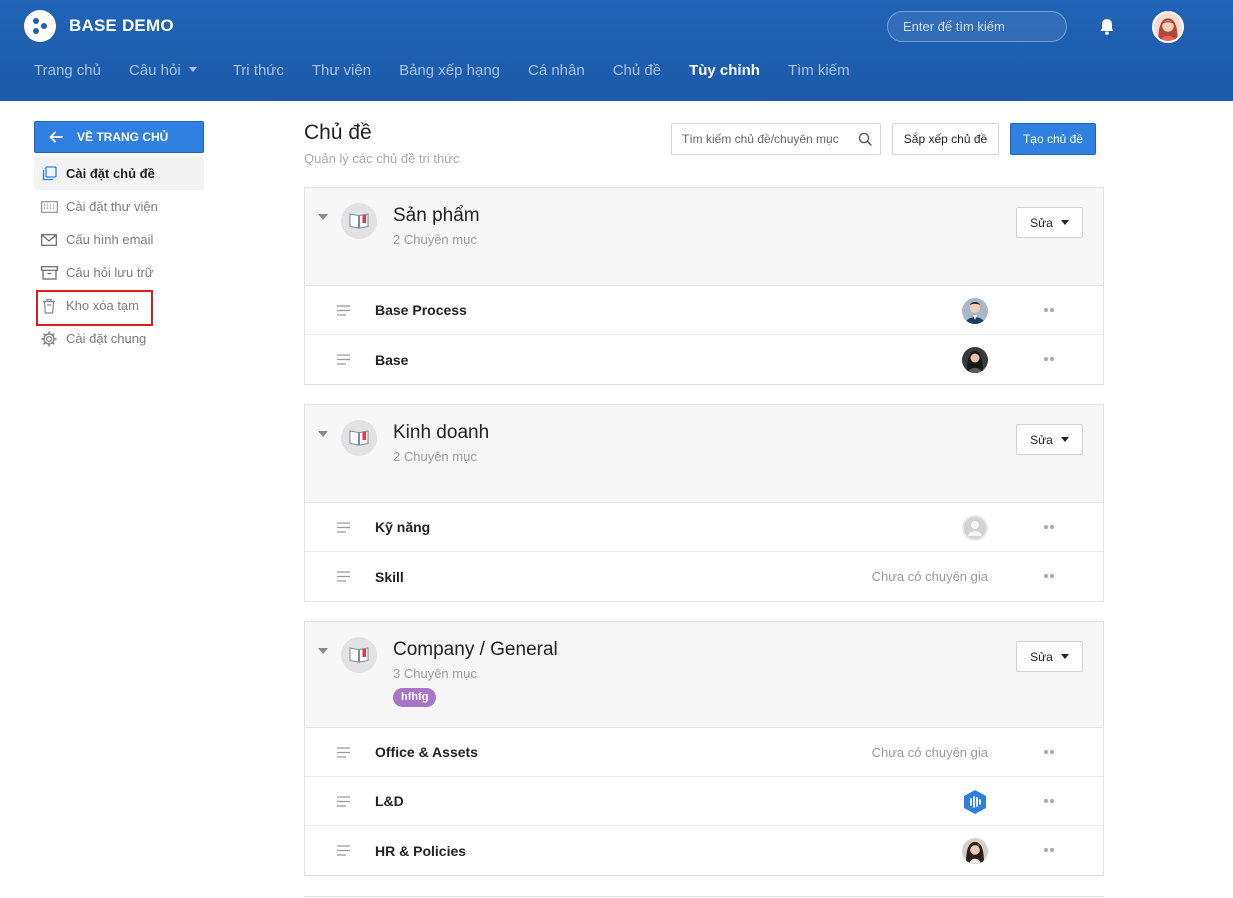 The width and height of the screenshot is (1233, 898). I want to click on sort-topics-button: Sắp xếp chủ đề, so click(945, 139).